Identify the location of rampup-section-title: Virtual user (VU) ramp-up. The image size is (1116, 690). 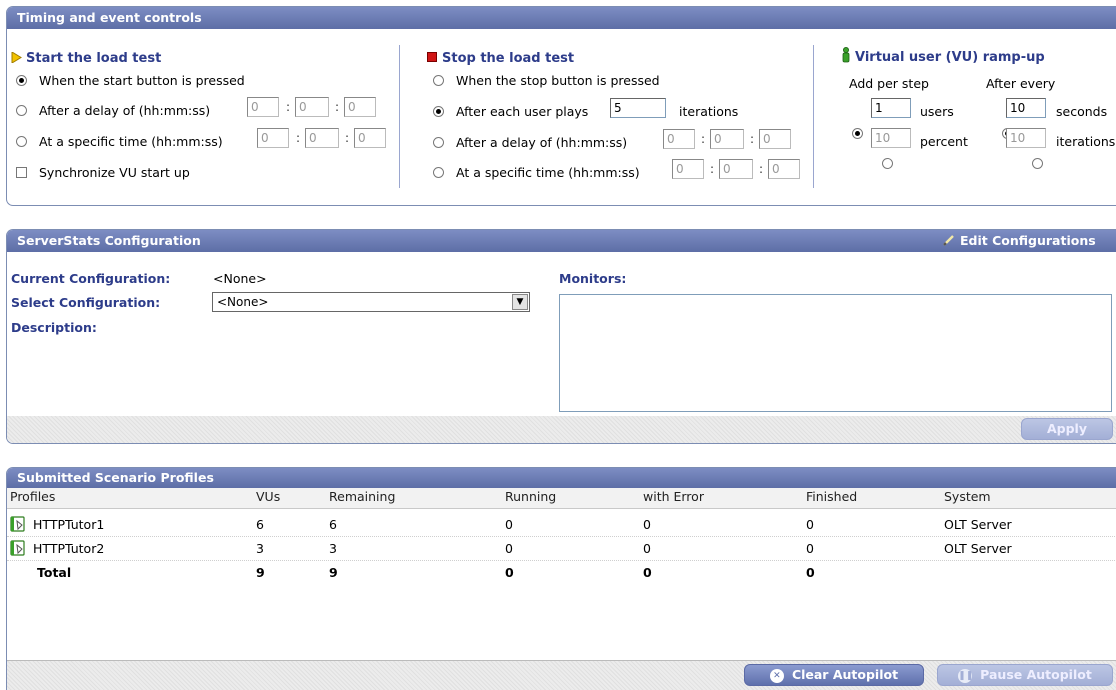
(943, 56).